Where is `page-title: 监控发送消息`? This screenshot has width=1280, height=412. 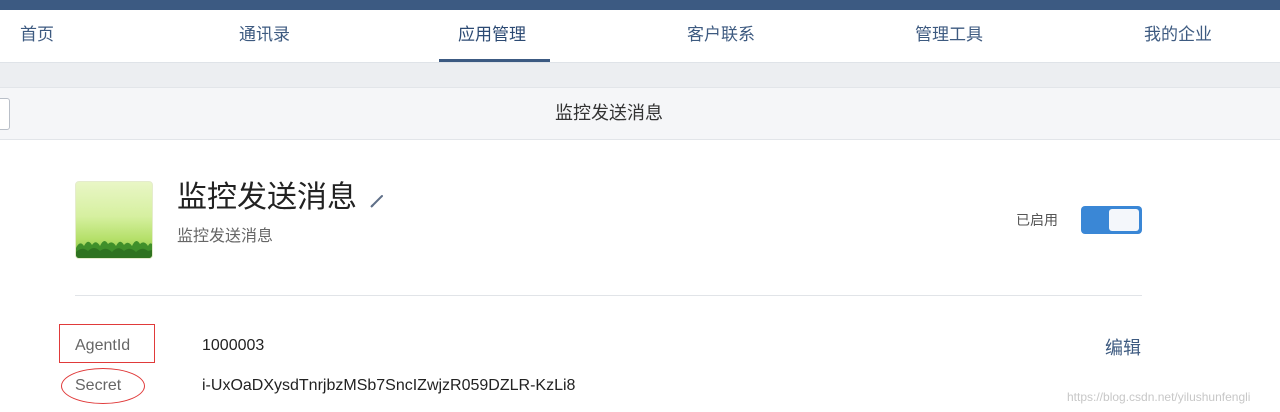 page-title: 监控发送消息 is located at coordinates (609, 113).